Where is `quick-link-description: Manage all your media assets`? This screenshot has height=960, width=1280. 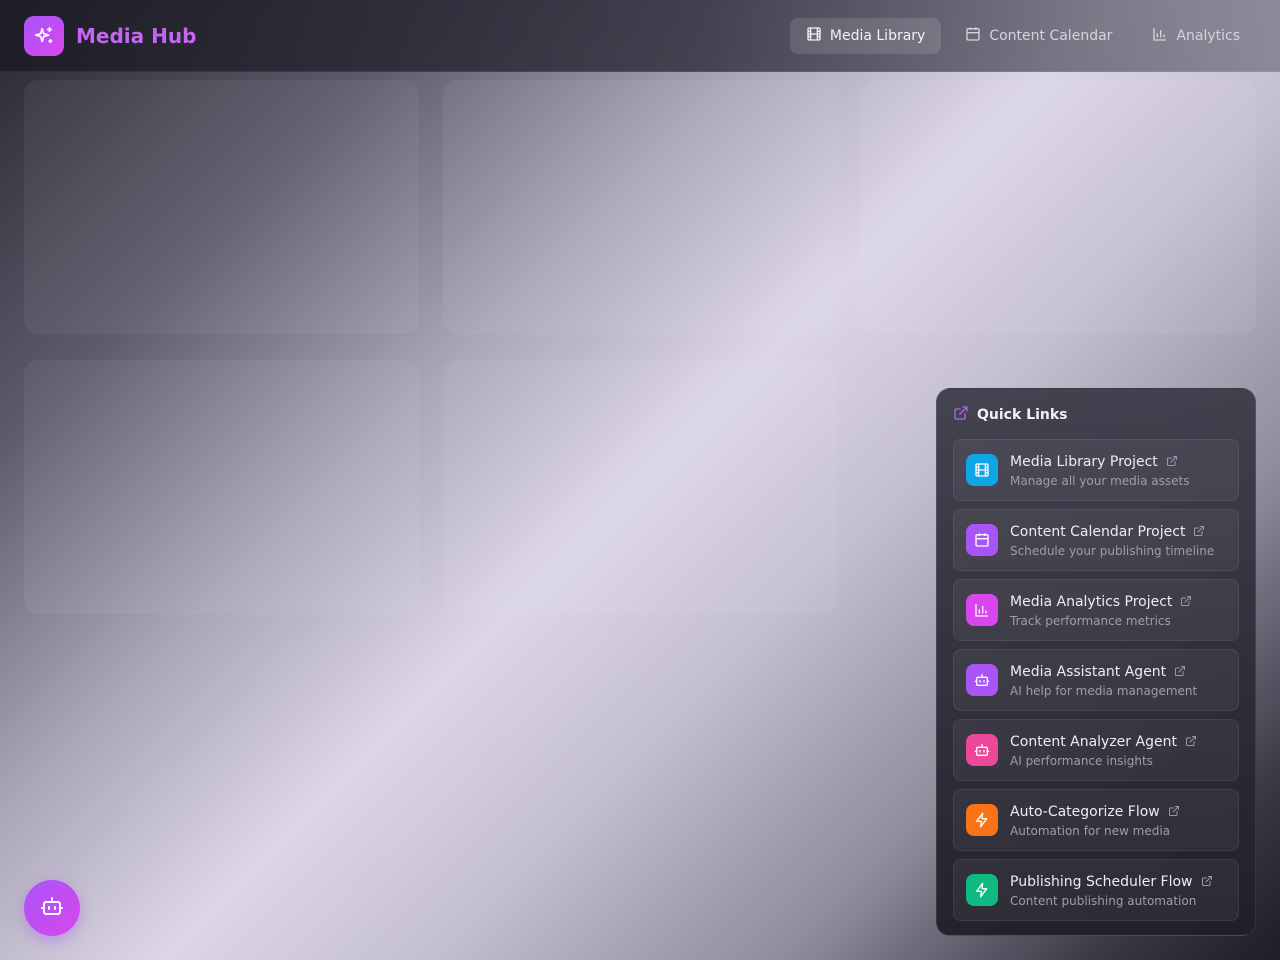 quick-link-description: Manage all your media assets is located at coordinates (1100, 481).